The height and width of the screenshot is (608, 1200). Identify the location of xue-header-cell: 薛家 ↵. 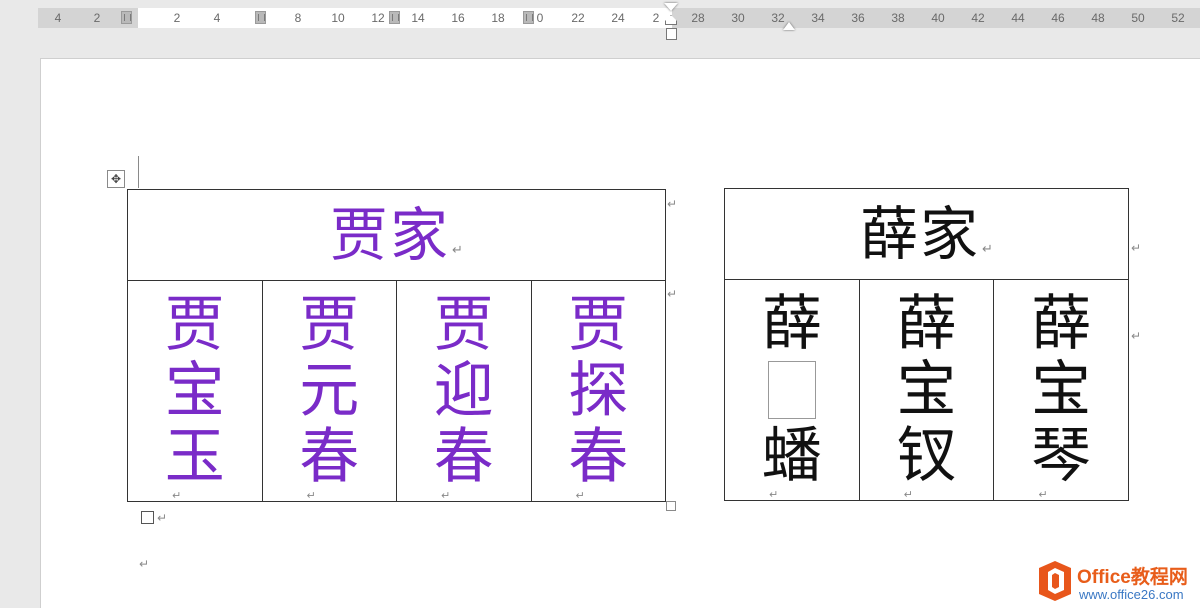
(926, 234).